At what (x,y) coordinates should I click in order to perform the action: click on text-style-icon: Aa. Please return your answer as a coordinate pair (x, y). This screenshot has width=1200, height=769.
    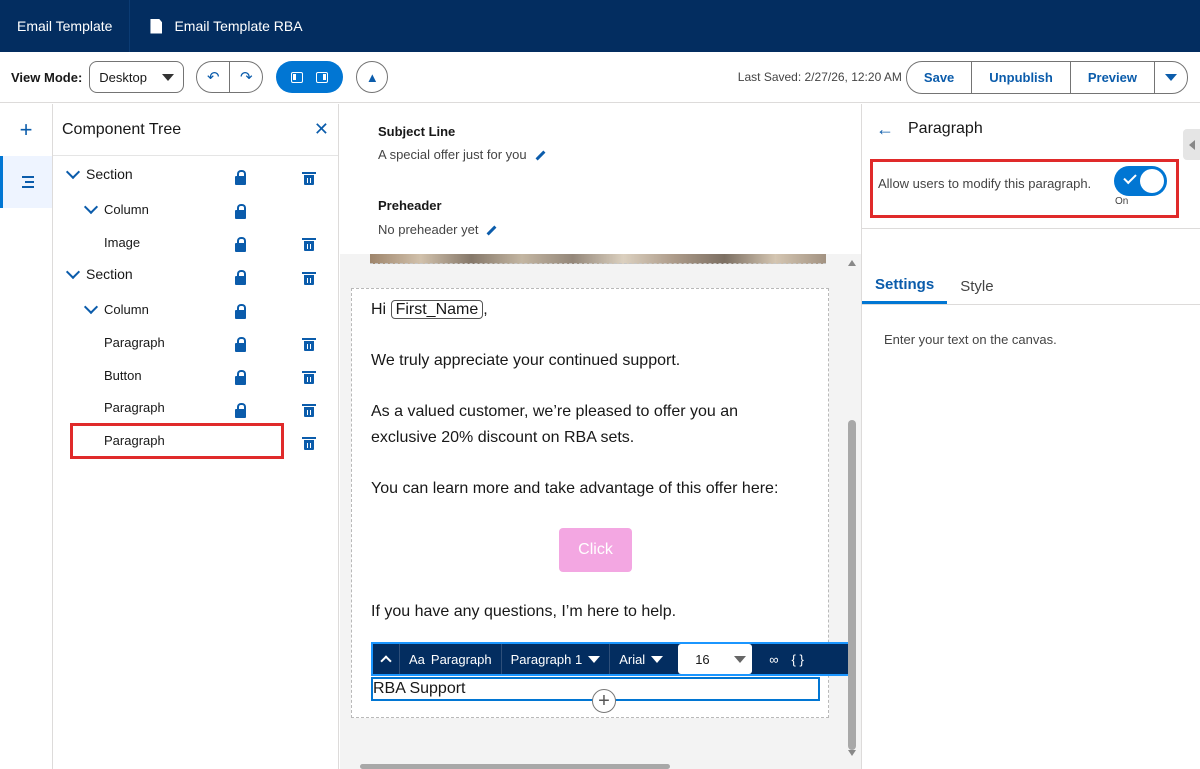
    Looking at the image, I should click on (417, 659).